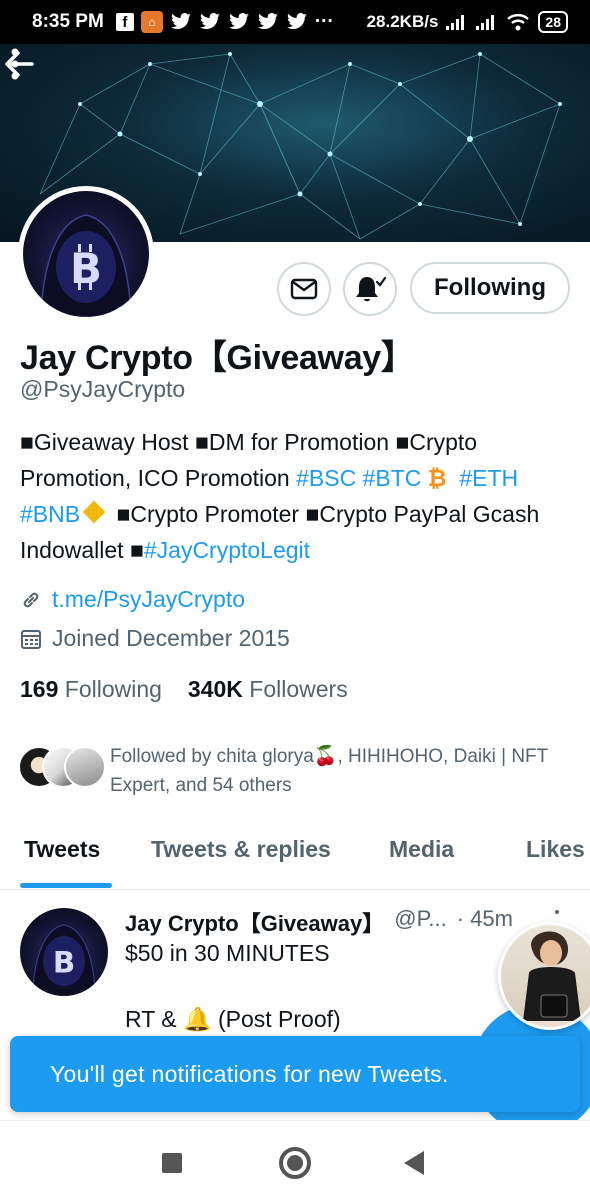  Describe the element at coordinates (62, 849) in the screenshot. I see `tab-tweets: Tweets` at that location.